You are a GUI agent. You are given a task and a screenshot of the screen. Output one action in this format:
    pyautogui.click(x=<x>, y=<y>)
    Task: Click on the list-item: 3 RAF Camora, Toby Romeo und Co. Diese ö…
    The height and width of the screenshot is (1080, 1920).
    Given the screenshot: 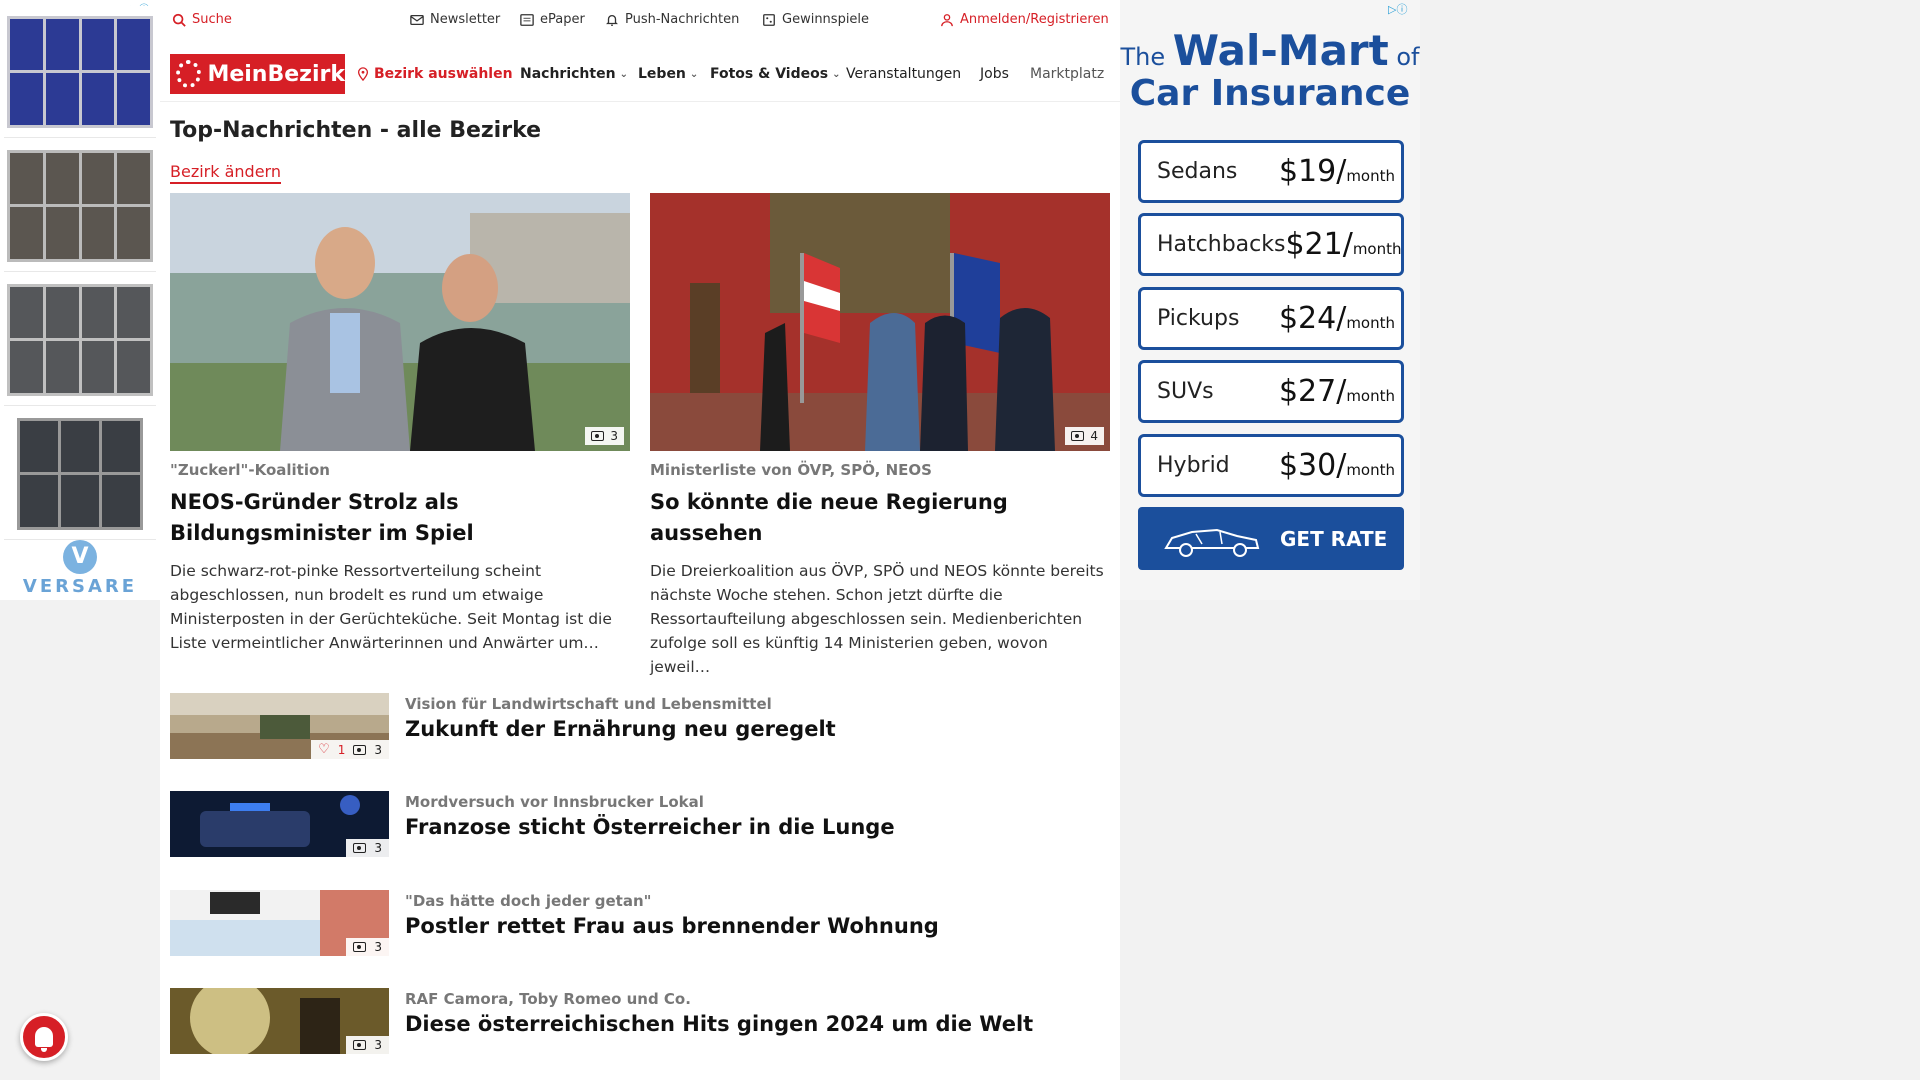 What is the action you would take?
    pyautogui.click(x=640, y=1021)
    